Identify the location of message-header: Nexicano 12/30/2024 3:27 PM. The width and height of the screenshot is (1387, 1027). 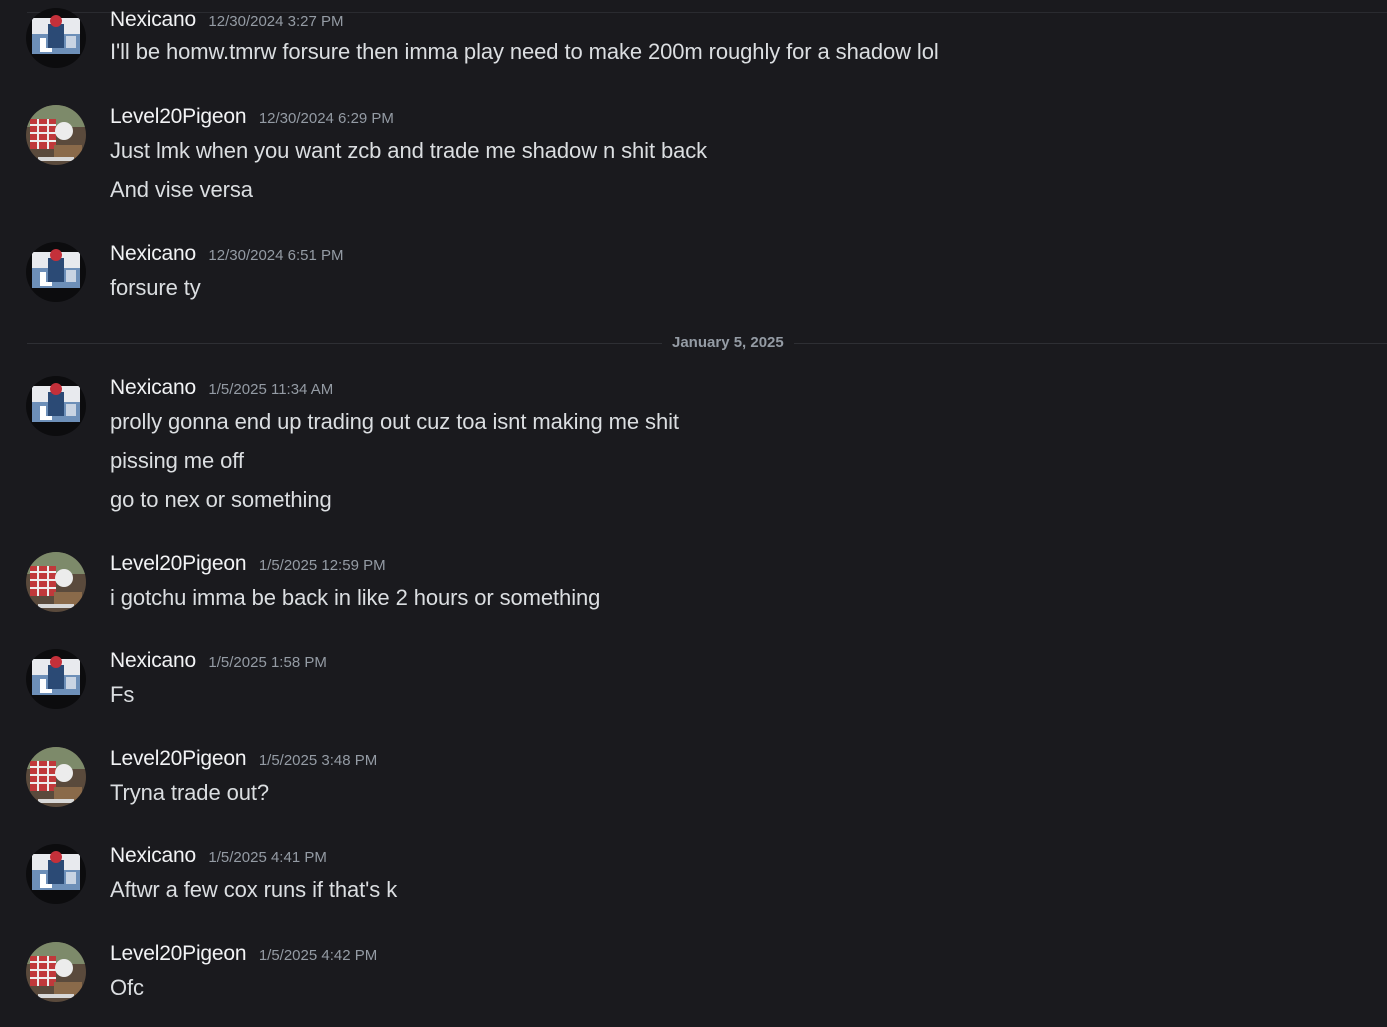
(227, 22).